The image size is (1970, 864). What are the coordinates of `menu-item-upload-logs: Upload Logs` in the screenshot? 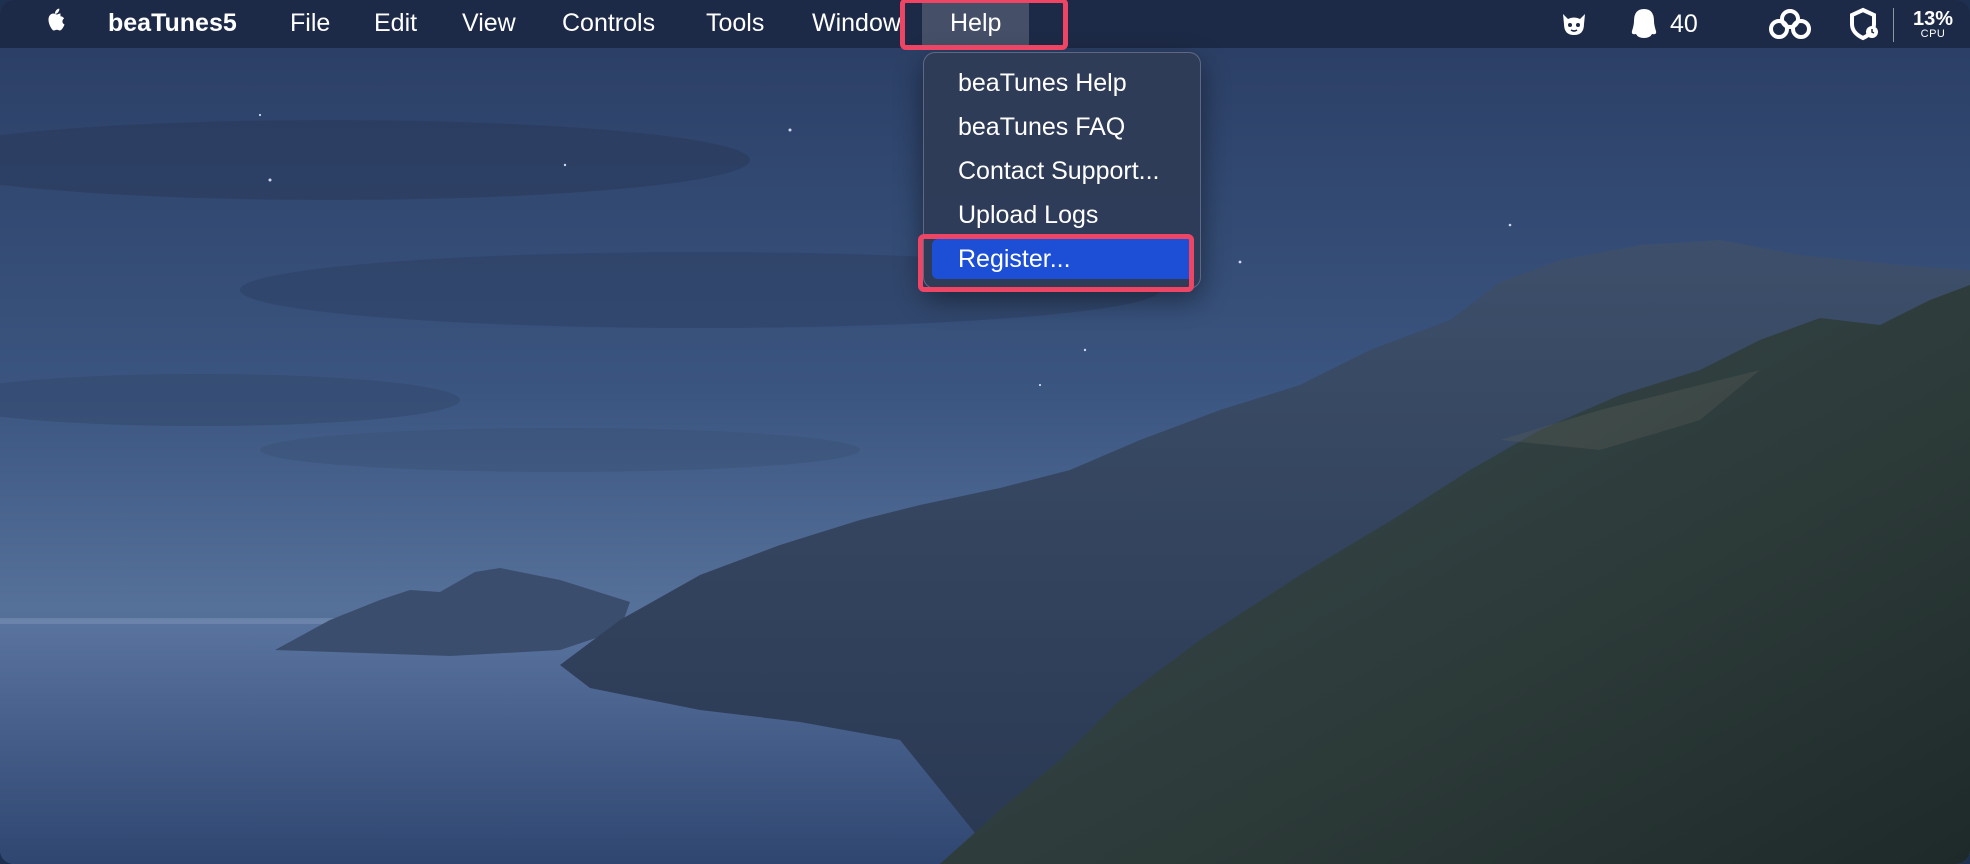 It's located at (1063, 215).